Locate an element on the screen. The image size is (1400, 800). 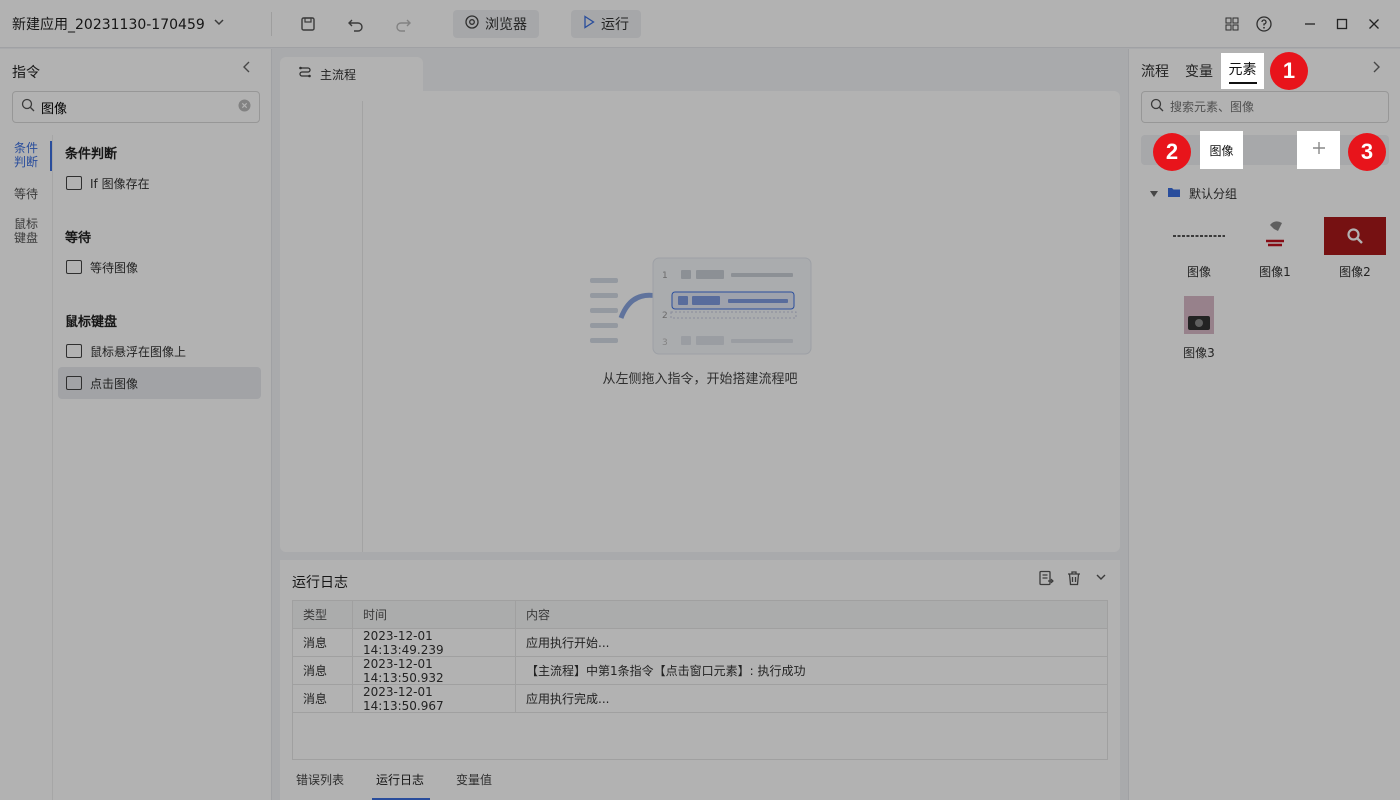
category-tab-condition: 条件判断 is located at coordinates (26, 164).